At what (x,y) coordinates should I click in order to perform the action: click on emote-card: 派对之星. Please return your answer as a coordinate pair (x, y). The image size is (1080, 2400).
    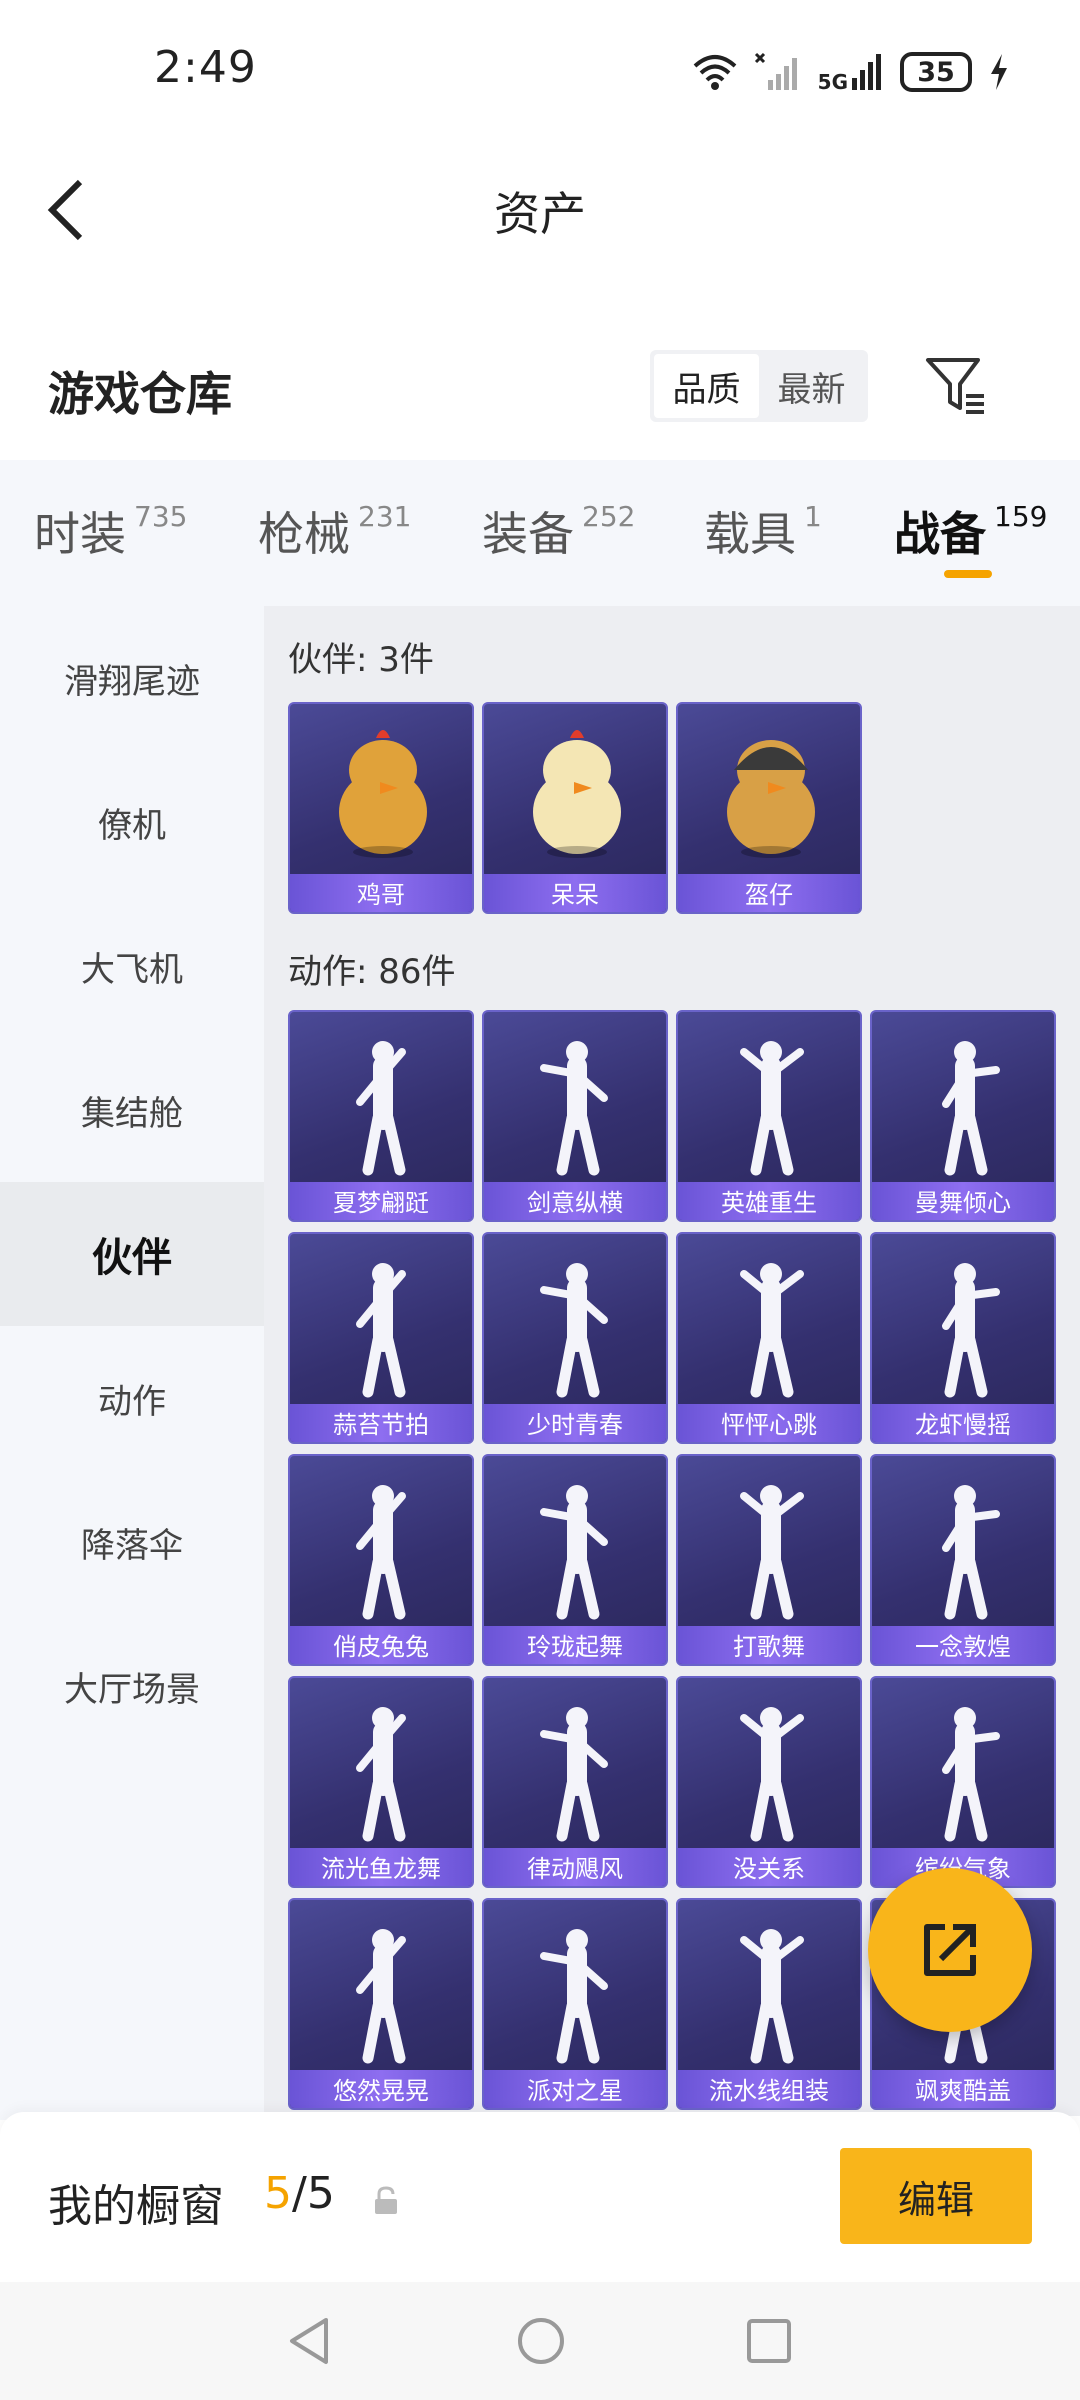
    Looking at the image, I should click on (575, 2004).